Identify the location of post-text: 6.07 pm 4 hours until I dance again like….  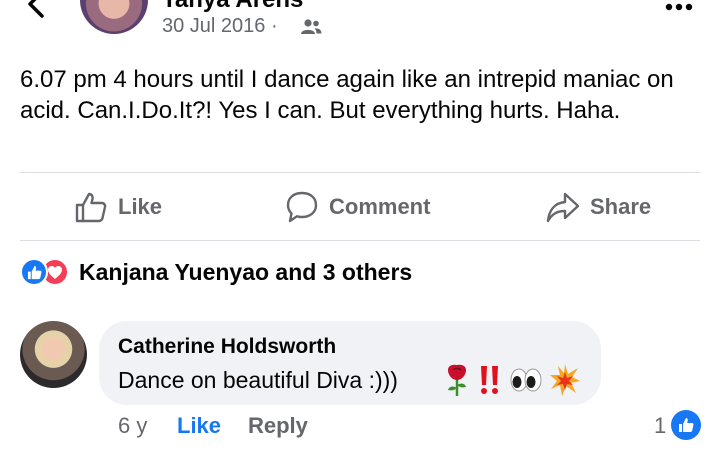
(347, 95).